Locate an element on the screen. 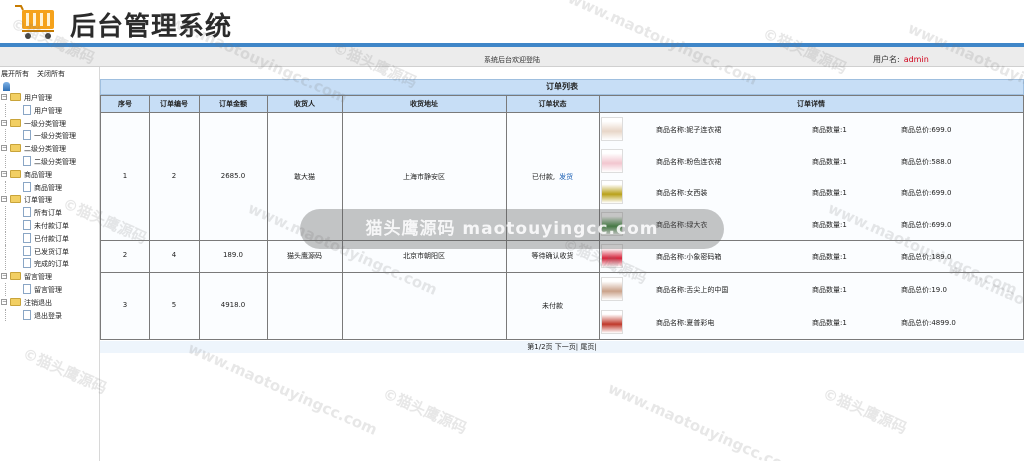 This screenshot has height=461, width=1024. tree-group-label: 订单管理 is located at coordinates (38, 200).